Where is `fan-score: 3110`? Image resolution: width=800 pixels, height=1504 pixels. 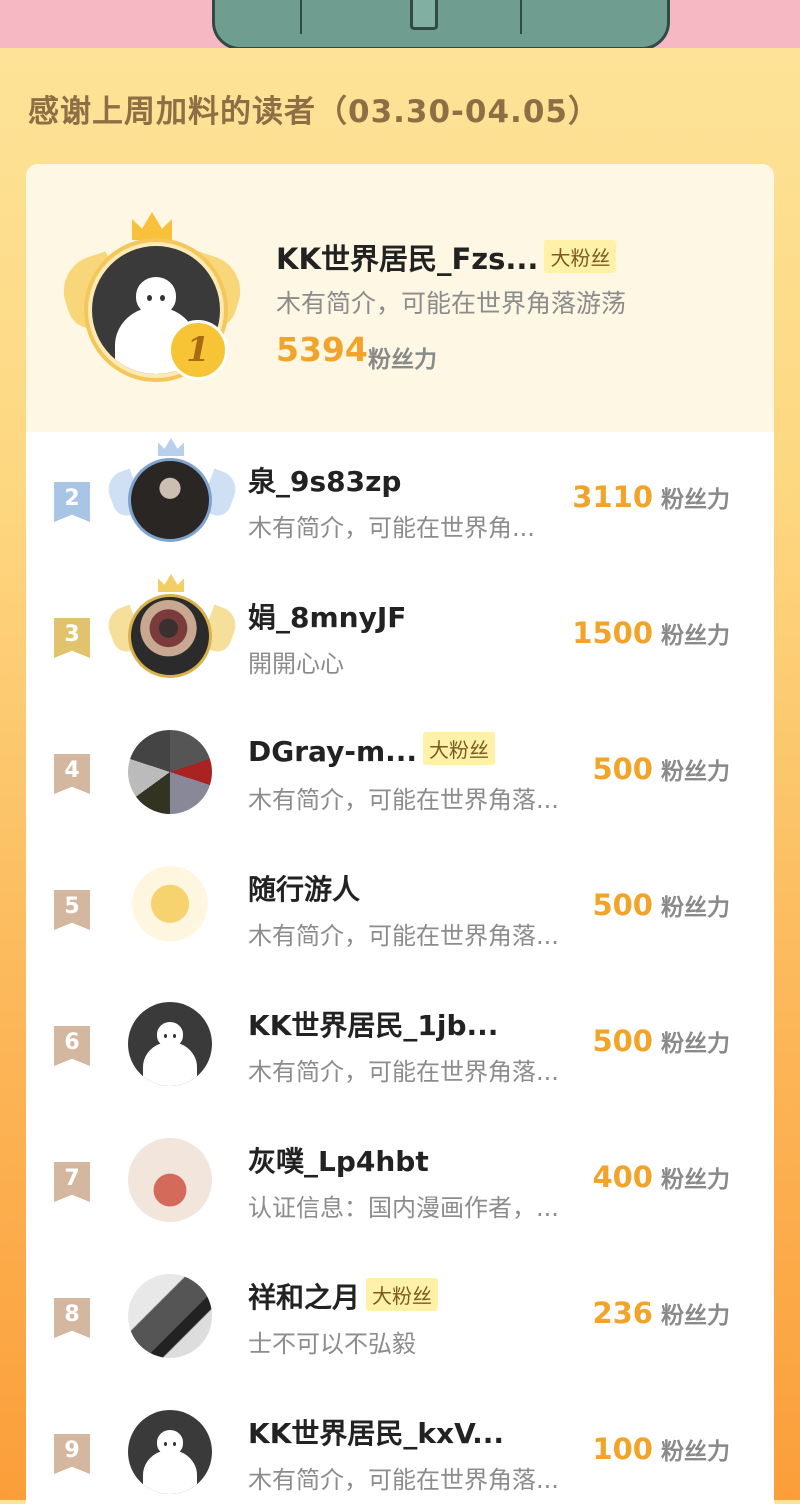
fan-score: 3110 is located at coordinates (612, 497).